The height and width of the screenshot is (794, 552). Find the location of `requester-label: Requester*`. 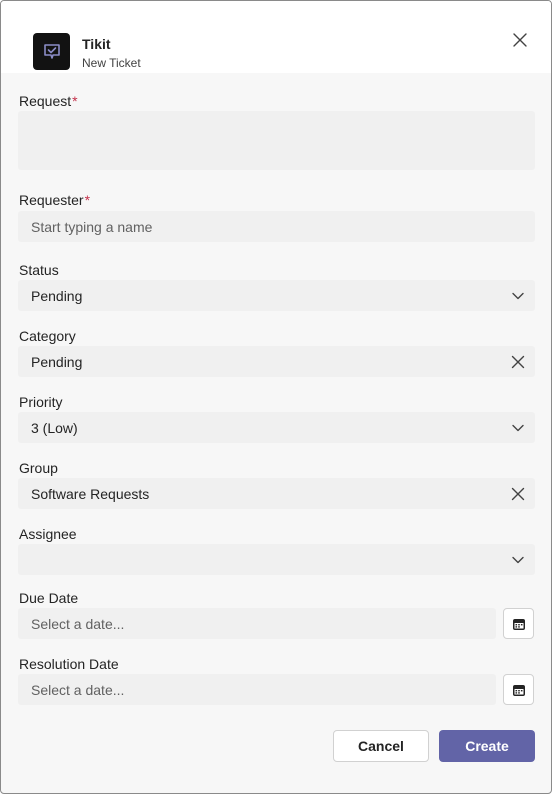

requester-label: Requester* is located at coordinates (55, 200).